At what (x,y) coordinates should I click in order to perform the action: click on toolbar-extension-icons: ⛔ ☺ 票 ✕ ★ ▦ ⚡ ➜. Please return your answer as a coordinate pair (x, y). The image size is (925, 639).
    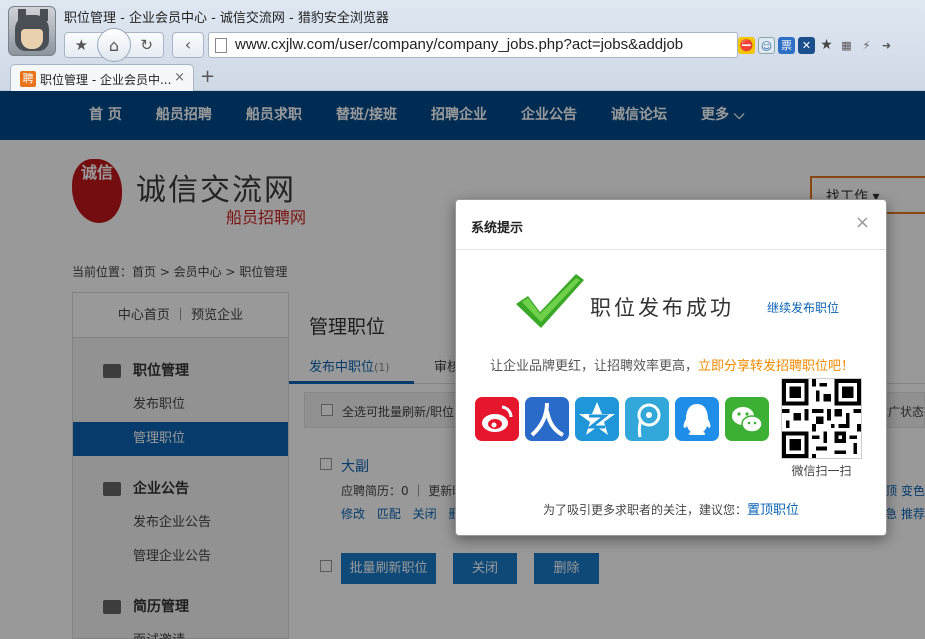
    Looking at the image, I should click on (816, 45).